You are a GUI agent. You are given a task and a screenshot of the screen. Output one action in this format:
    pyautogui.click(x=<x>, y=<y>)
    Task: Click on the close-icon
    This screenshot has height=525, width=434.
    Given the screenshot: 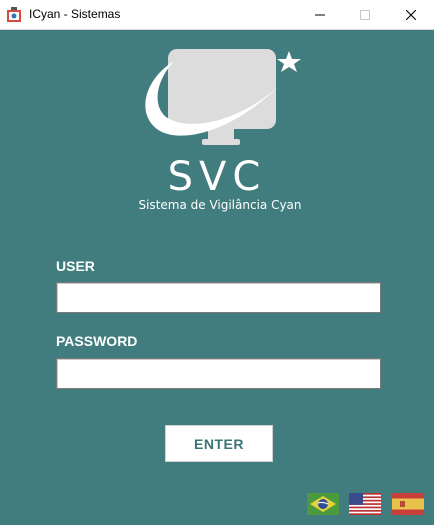 What is the action you would take?
    pyautogui.click(x=411, y=15)
    